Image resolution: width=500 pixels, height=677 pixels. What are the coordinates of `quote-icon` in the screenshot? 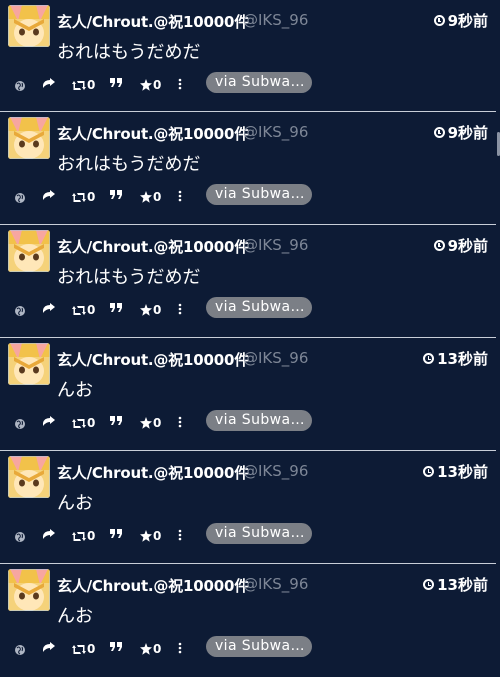 It's located at (116, 533).